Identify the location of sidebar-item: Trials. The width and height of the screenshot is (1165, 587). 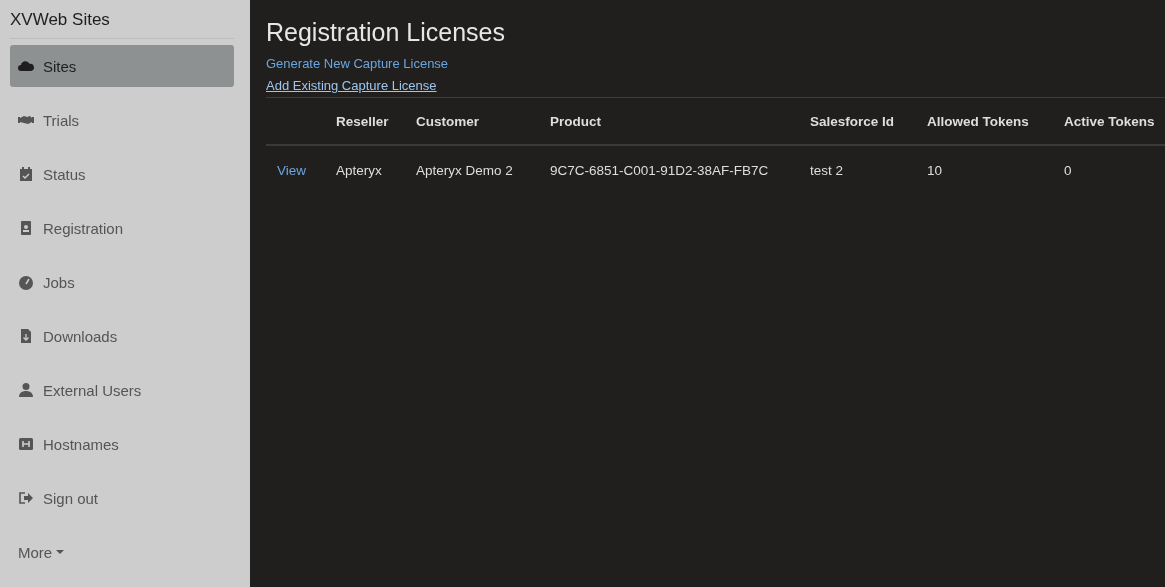
(122, 120).